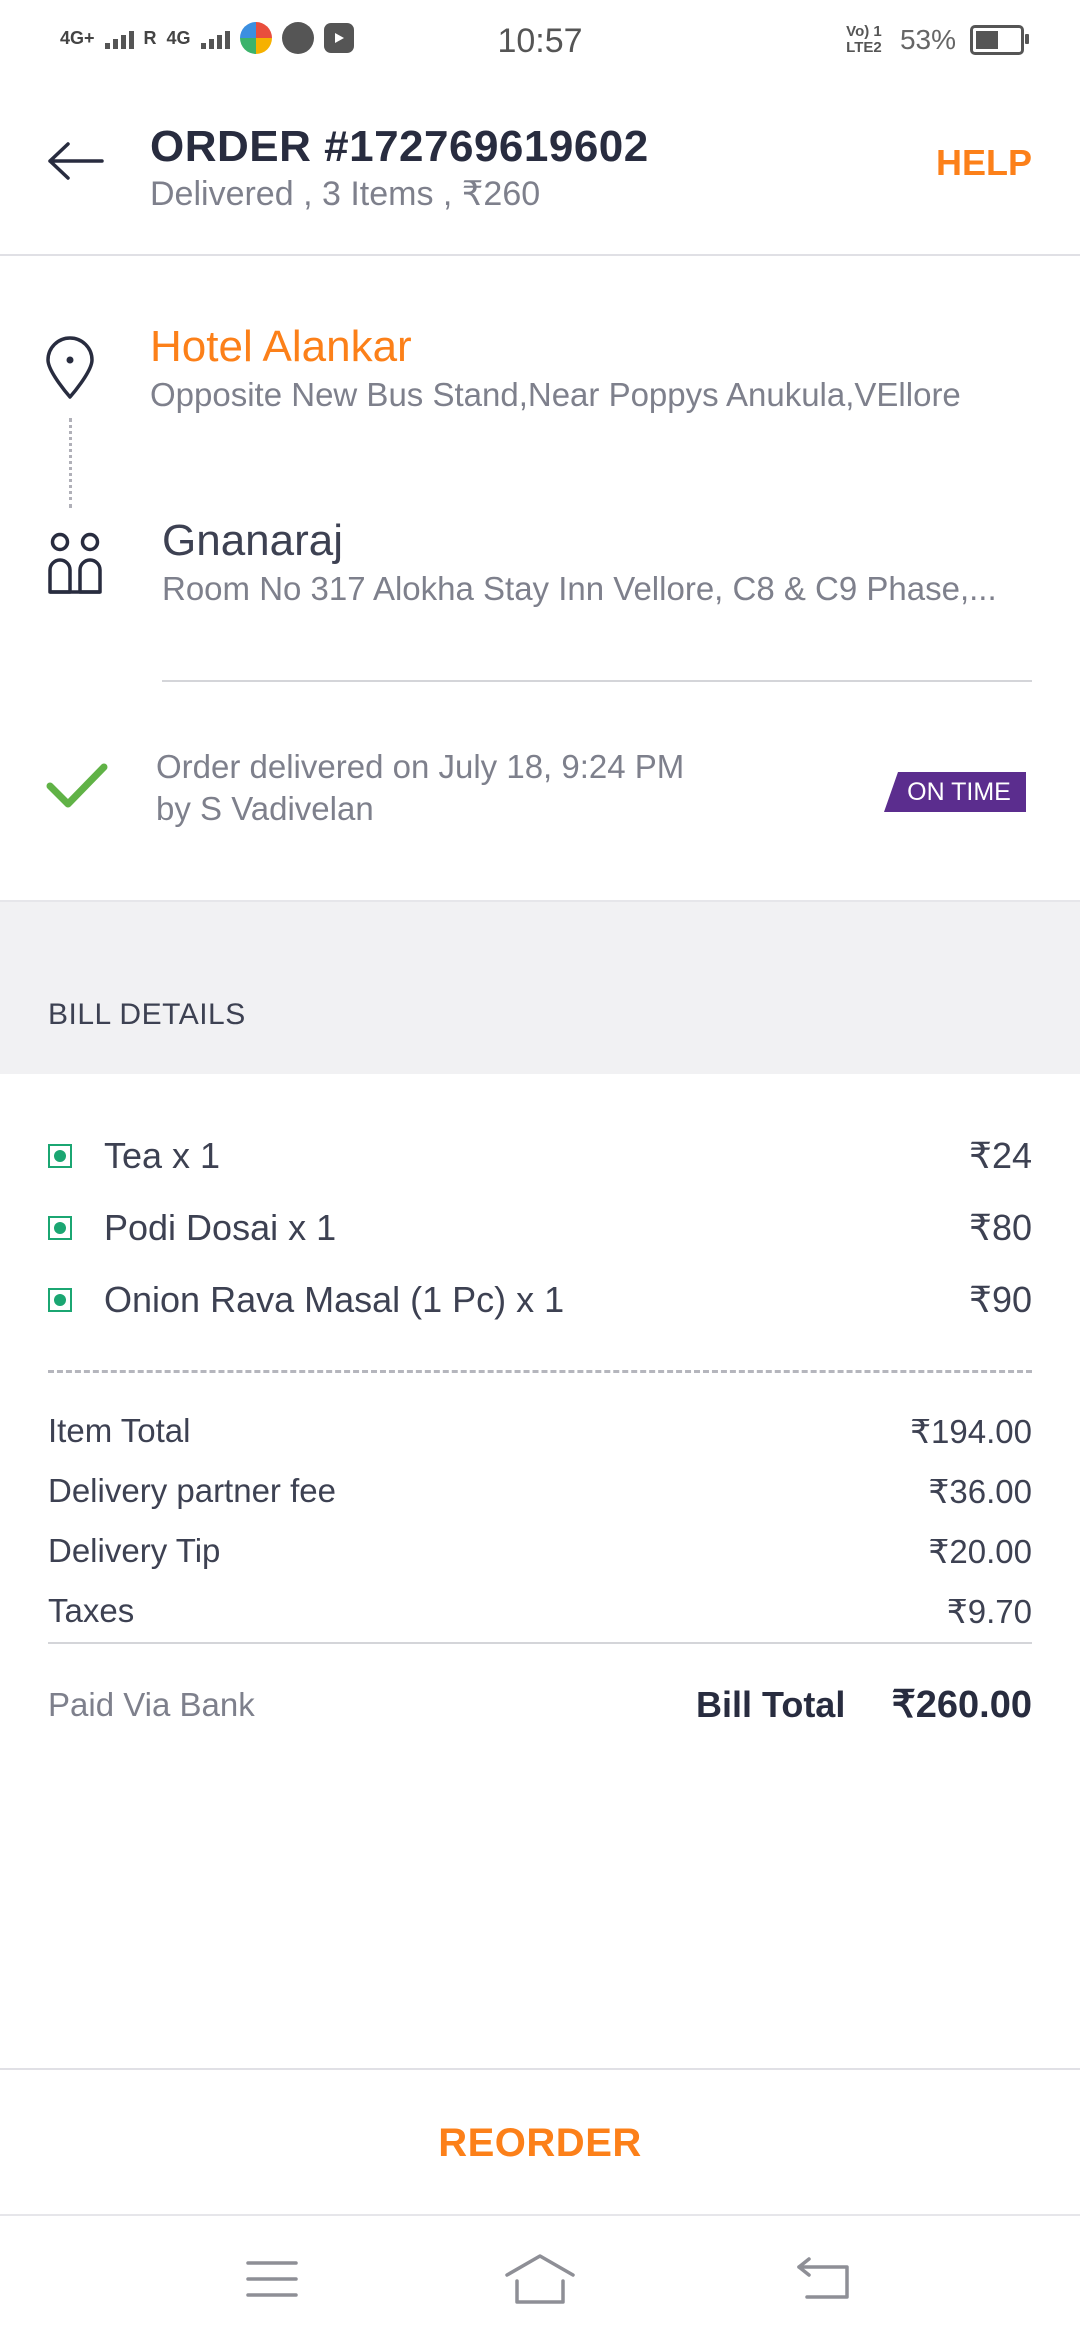  What do you see at coordinates (961, 1705) in the screenshot?
I see `bill-total-value: ₹260.00` at bounding box center [961, 1705].